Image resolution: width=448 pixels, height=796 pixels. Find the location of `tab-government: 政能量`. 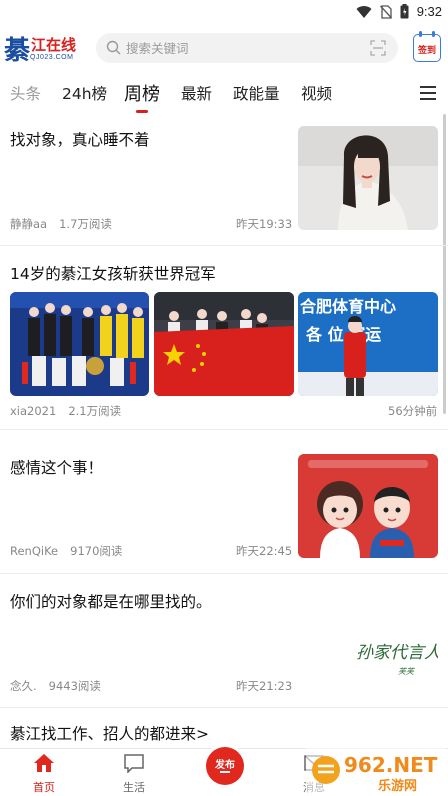

tab-government: 政能量 is located at coordinates (256, 93).